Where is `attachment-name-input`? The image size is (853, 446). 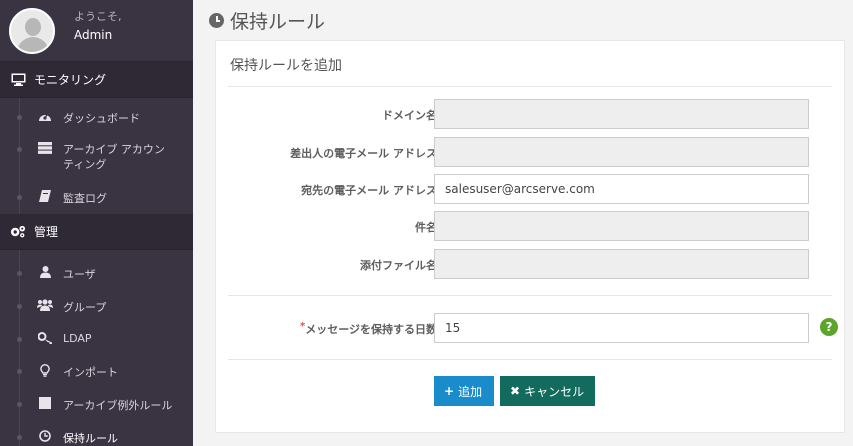 attachment-name-input is located at coordinates (621, 264).